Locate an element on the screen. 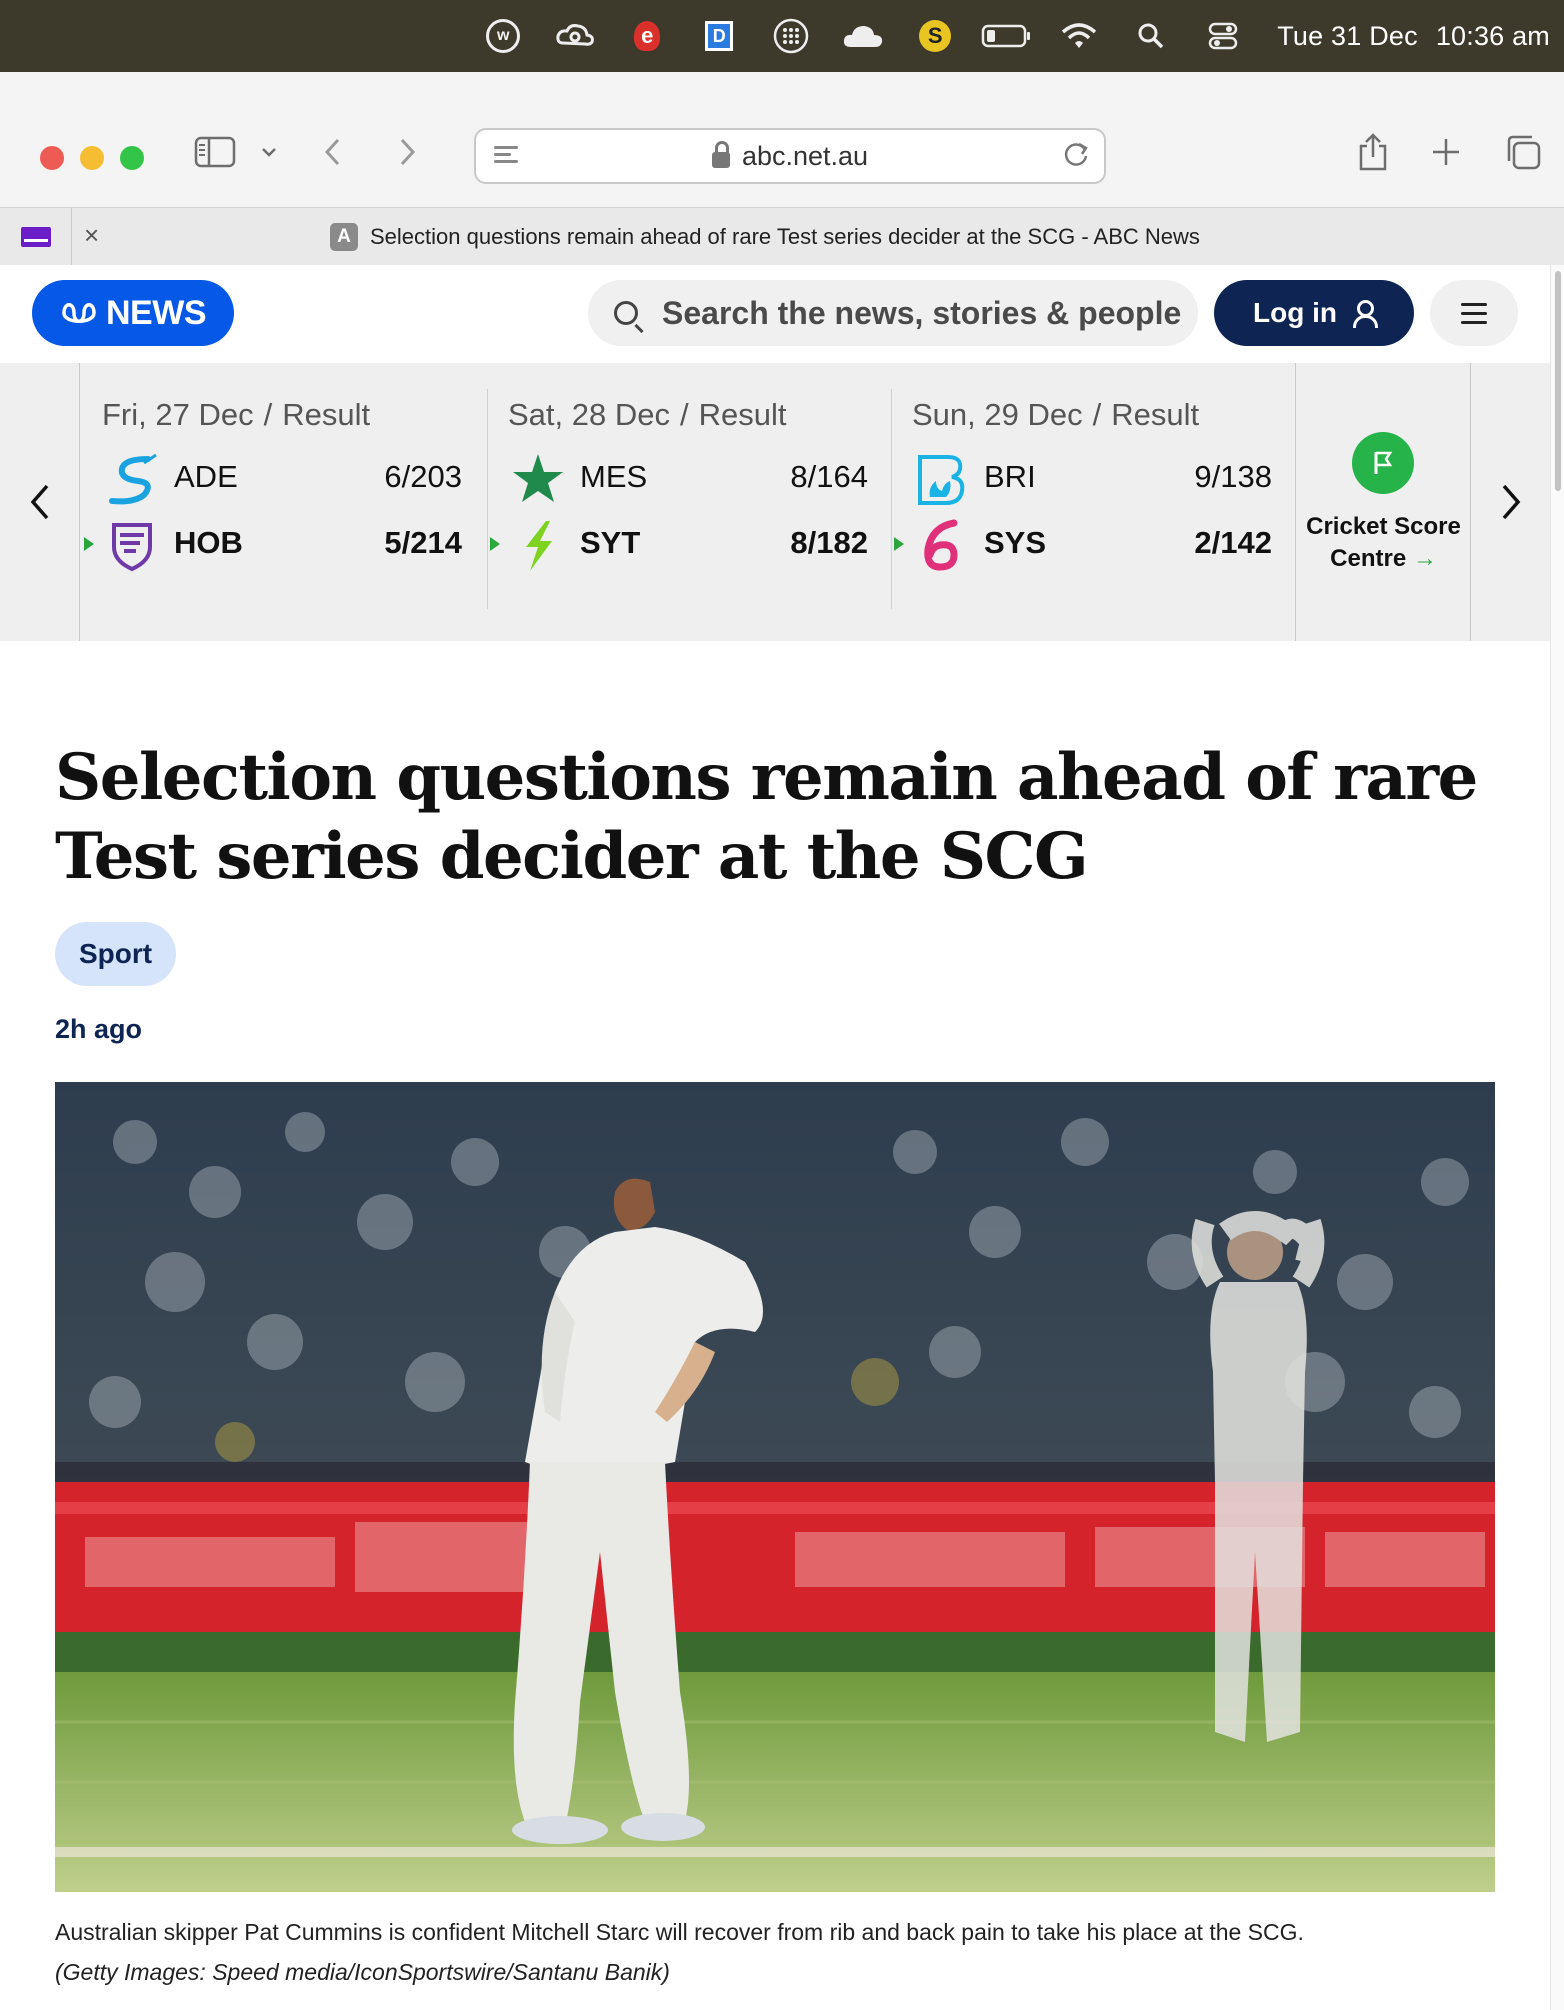 The height and width of the screenshot is (2010, 1564). sixers-logo-icon is located at coordinates (942, 545).